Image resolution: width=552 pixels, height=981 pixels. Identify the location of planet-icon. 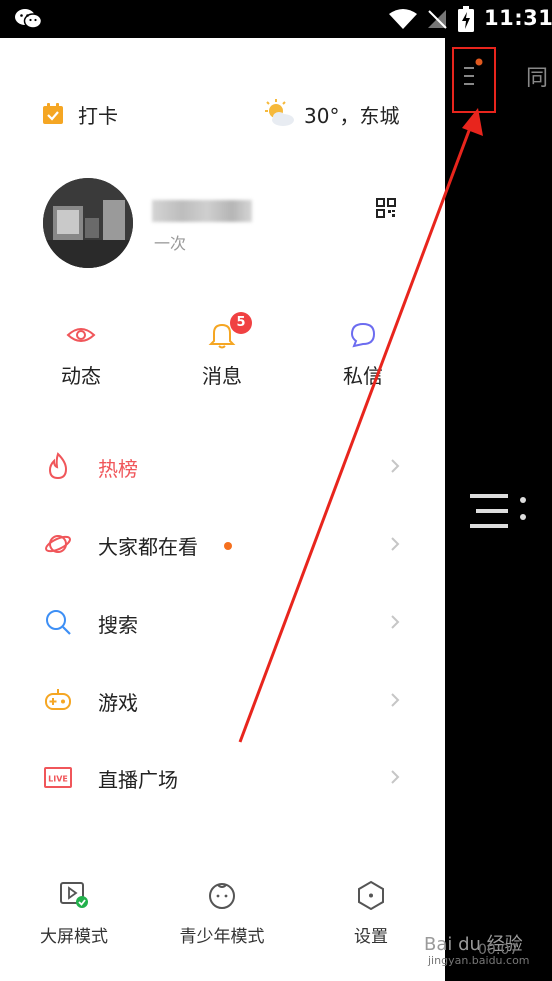
(58, 544).